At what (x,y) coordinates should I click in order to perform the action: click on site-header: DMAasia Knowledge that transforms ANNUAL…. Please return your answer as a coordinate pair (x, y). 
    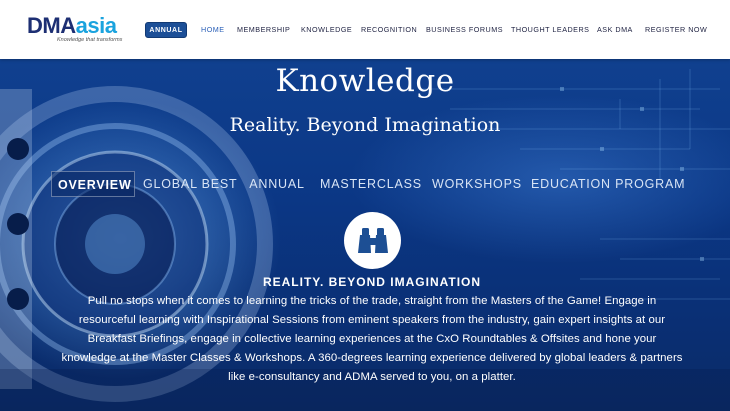
    Looking at the image, I should click on (365, 29).